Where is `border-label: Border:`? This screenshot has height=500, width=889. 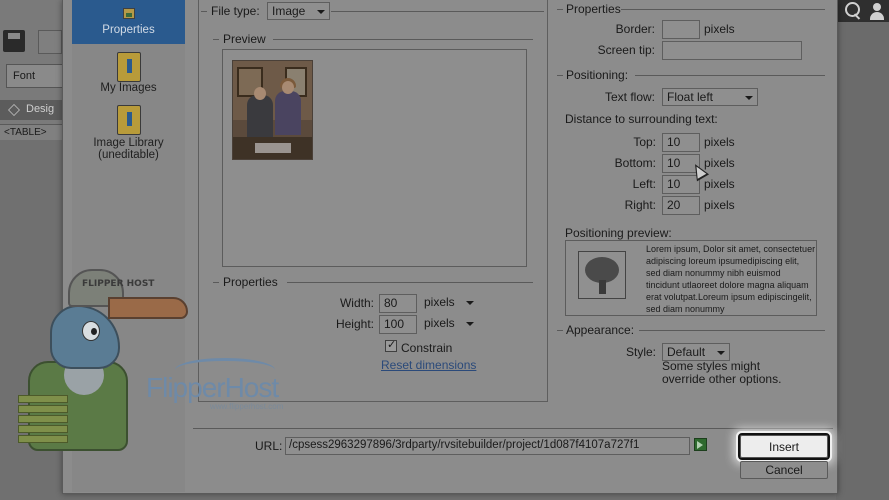
border-label: Border: is located at coordinates (635, 29).